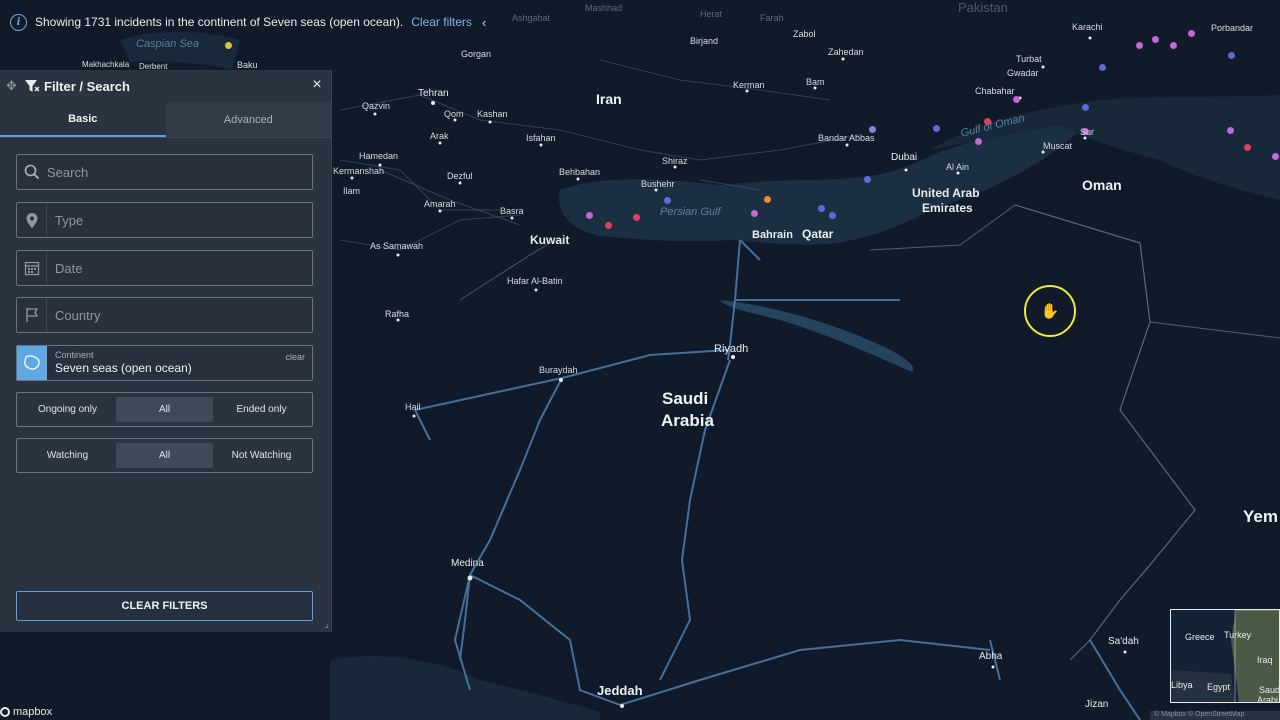 The width and height of the screenshot is (1280, 720). I want to click on map-label-city: Basra, so click(512, 211).